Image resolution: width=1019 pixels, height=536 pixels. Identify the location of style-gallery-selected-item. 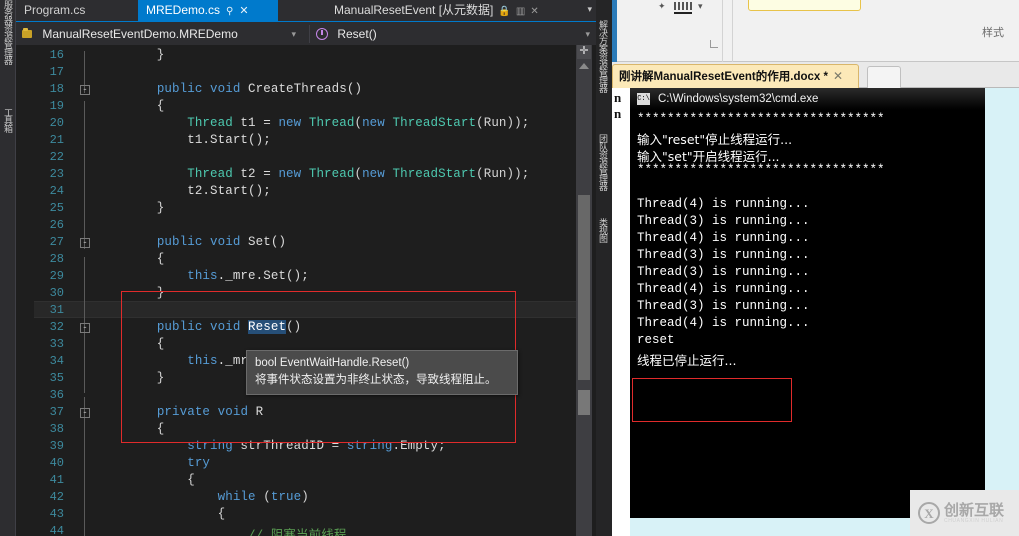
(804, 5).